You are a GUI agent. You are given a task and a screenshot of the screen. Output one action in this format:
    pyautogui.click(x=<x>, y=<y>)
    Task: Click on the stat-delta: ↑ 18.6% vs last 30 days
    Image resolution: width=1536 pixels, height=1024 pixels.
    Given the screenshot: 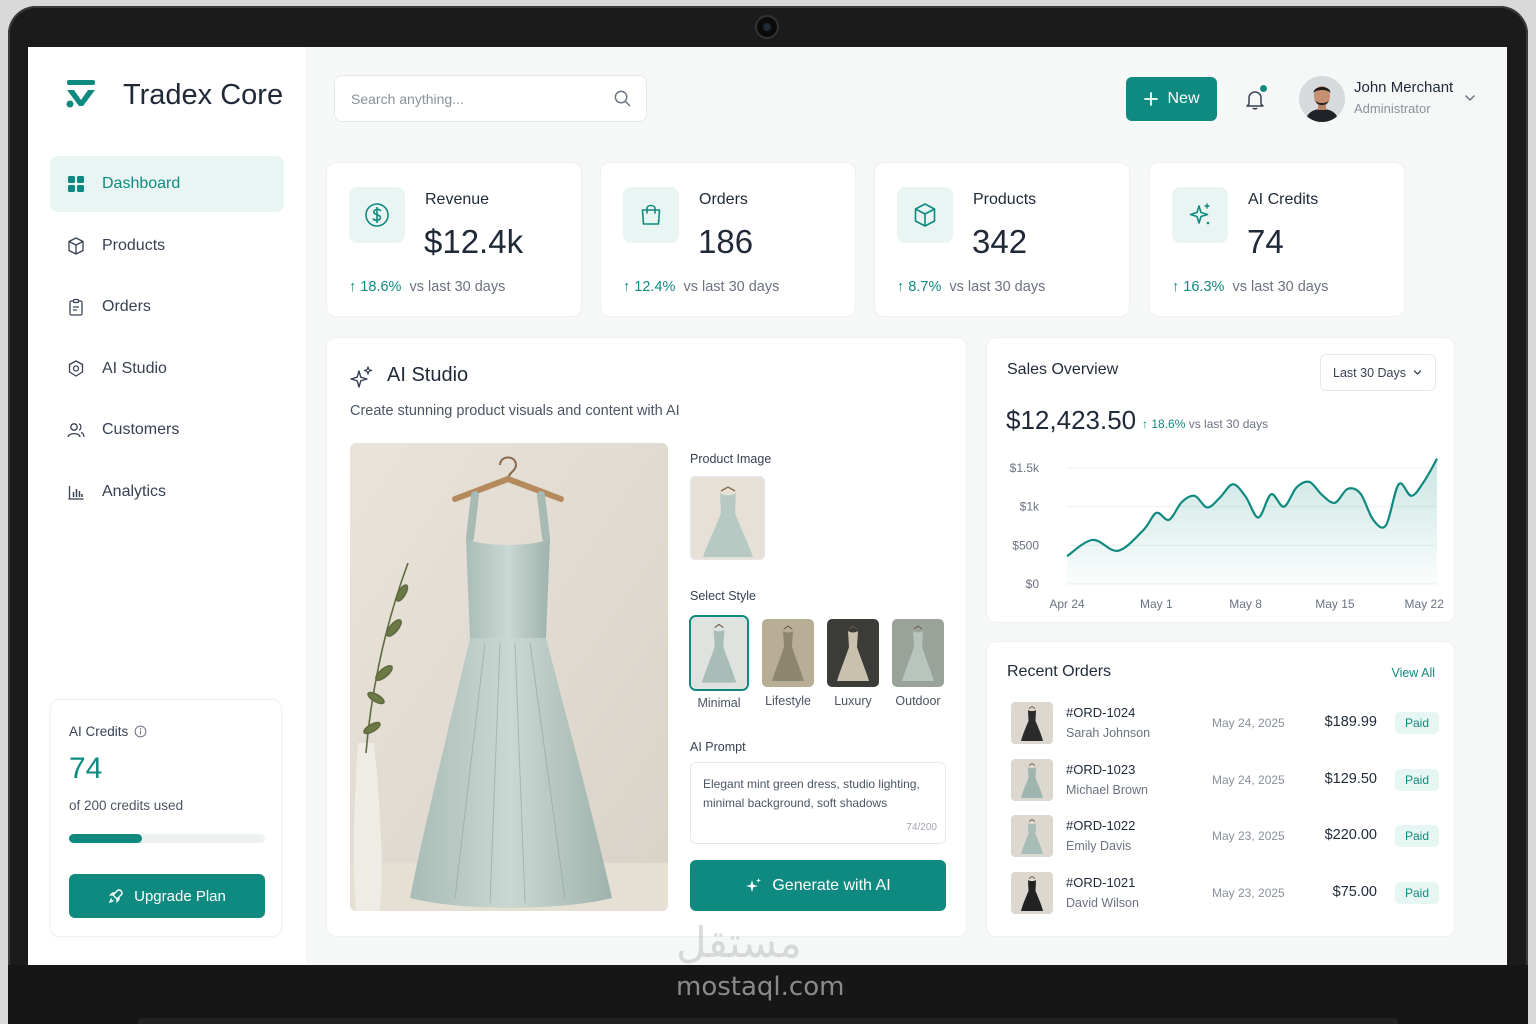 What is the action you would take?
    pyautogui.click(x=427, y=287)
    